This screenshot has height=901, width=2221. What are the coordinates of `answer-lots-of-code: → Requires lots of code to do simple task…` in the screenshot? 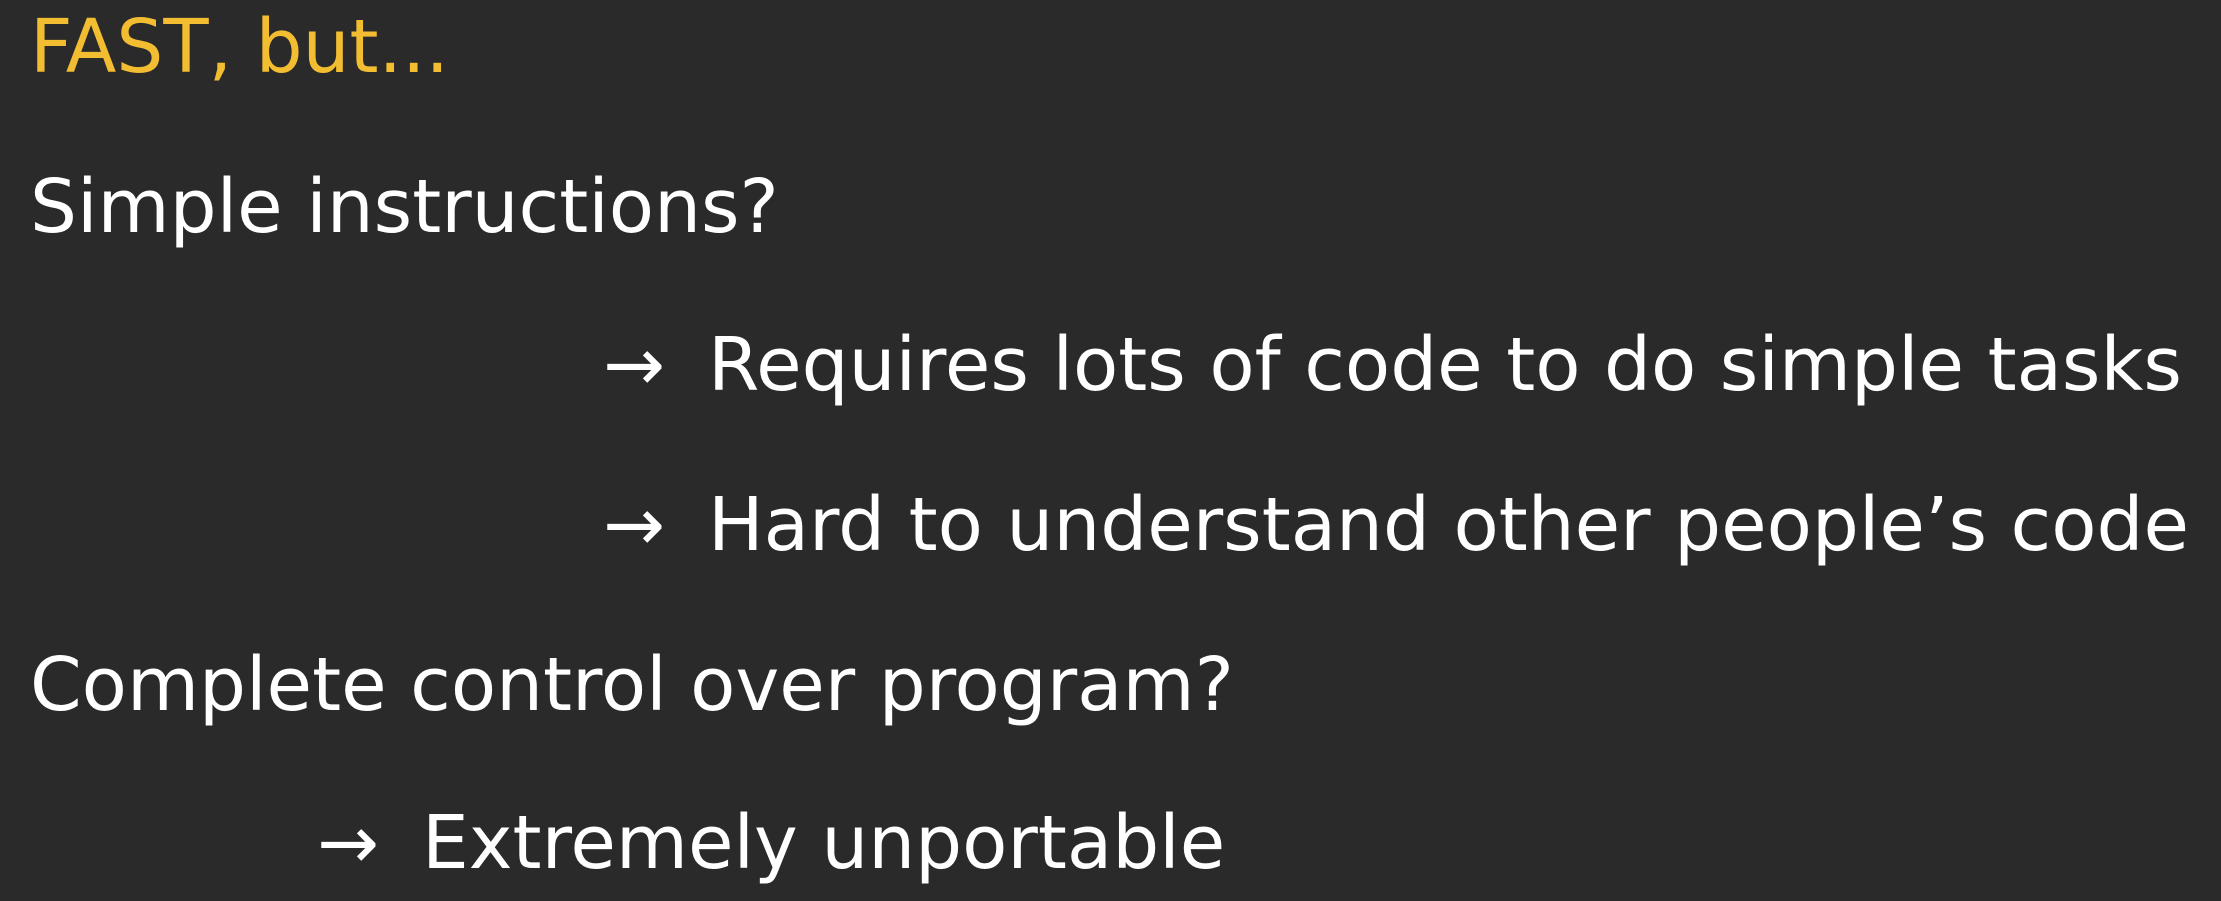 It's located at (1392, 365).